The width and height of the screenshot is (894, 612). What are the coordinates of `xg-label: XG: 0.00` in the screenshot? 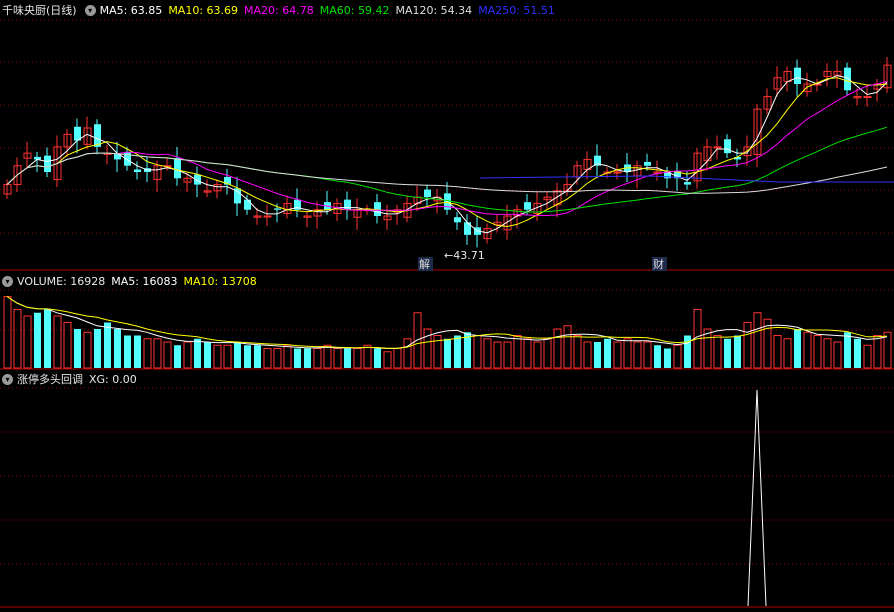 It's located at (113, 379).